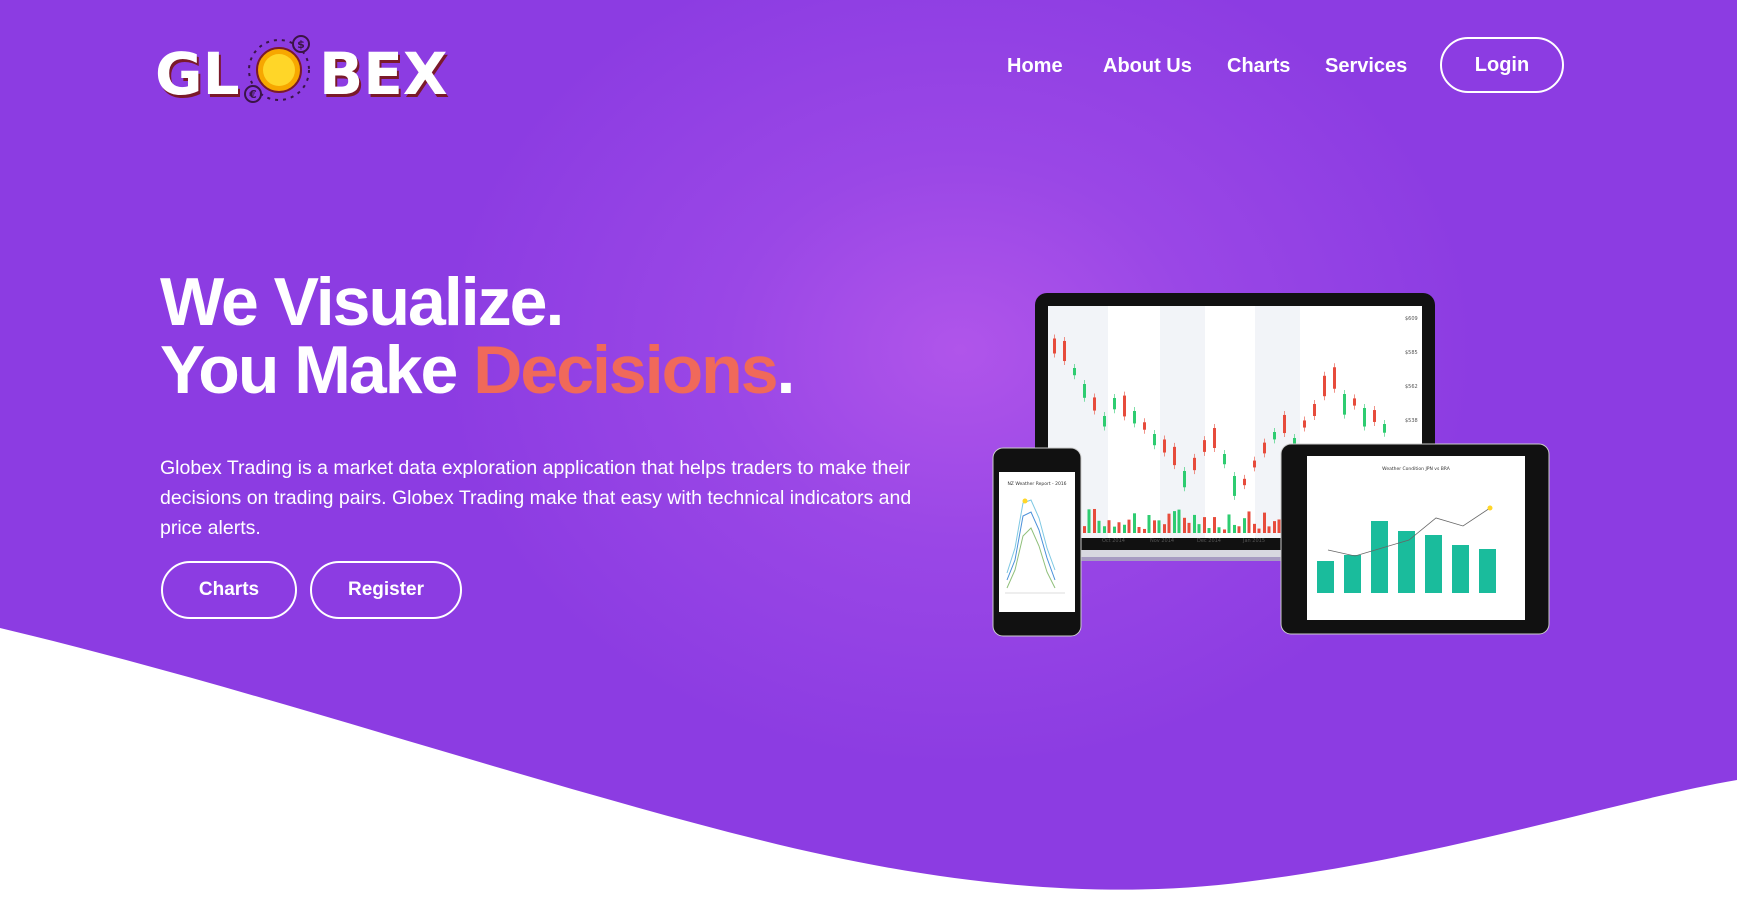 The height and width of the screenshot is (916, 1737). What do you see at coordinates (1036, 484) in the screenshot?
I see `phone-chart-title: NZ Weather Report - 2016` at bounding box center [1036, 484].